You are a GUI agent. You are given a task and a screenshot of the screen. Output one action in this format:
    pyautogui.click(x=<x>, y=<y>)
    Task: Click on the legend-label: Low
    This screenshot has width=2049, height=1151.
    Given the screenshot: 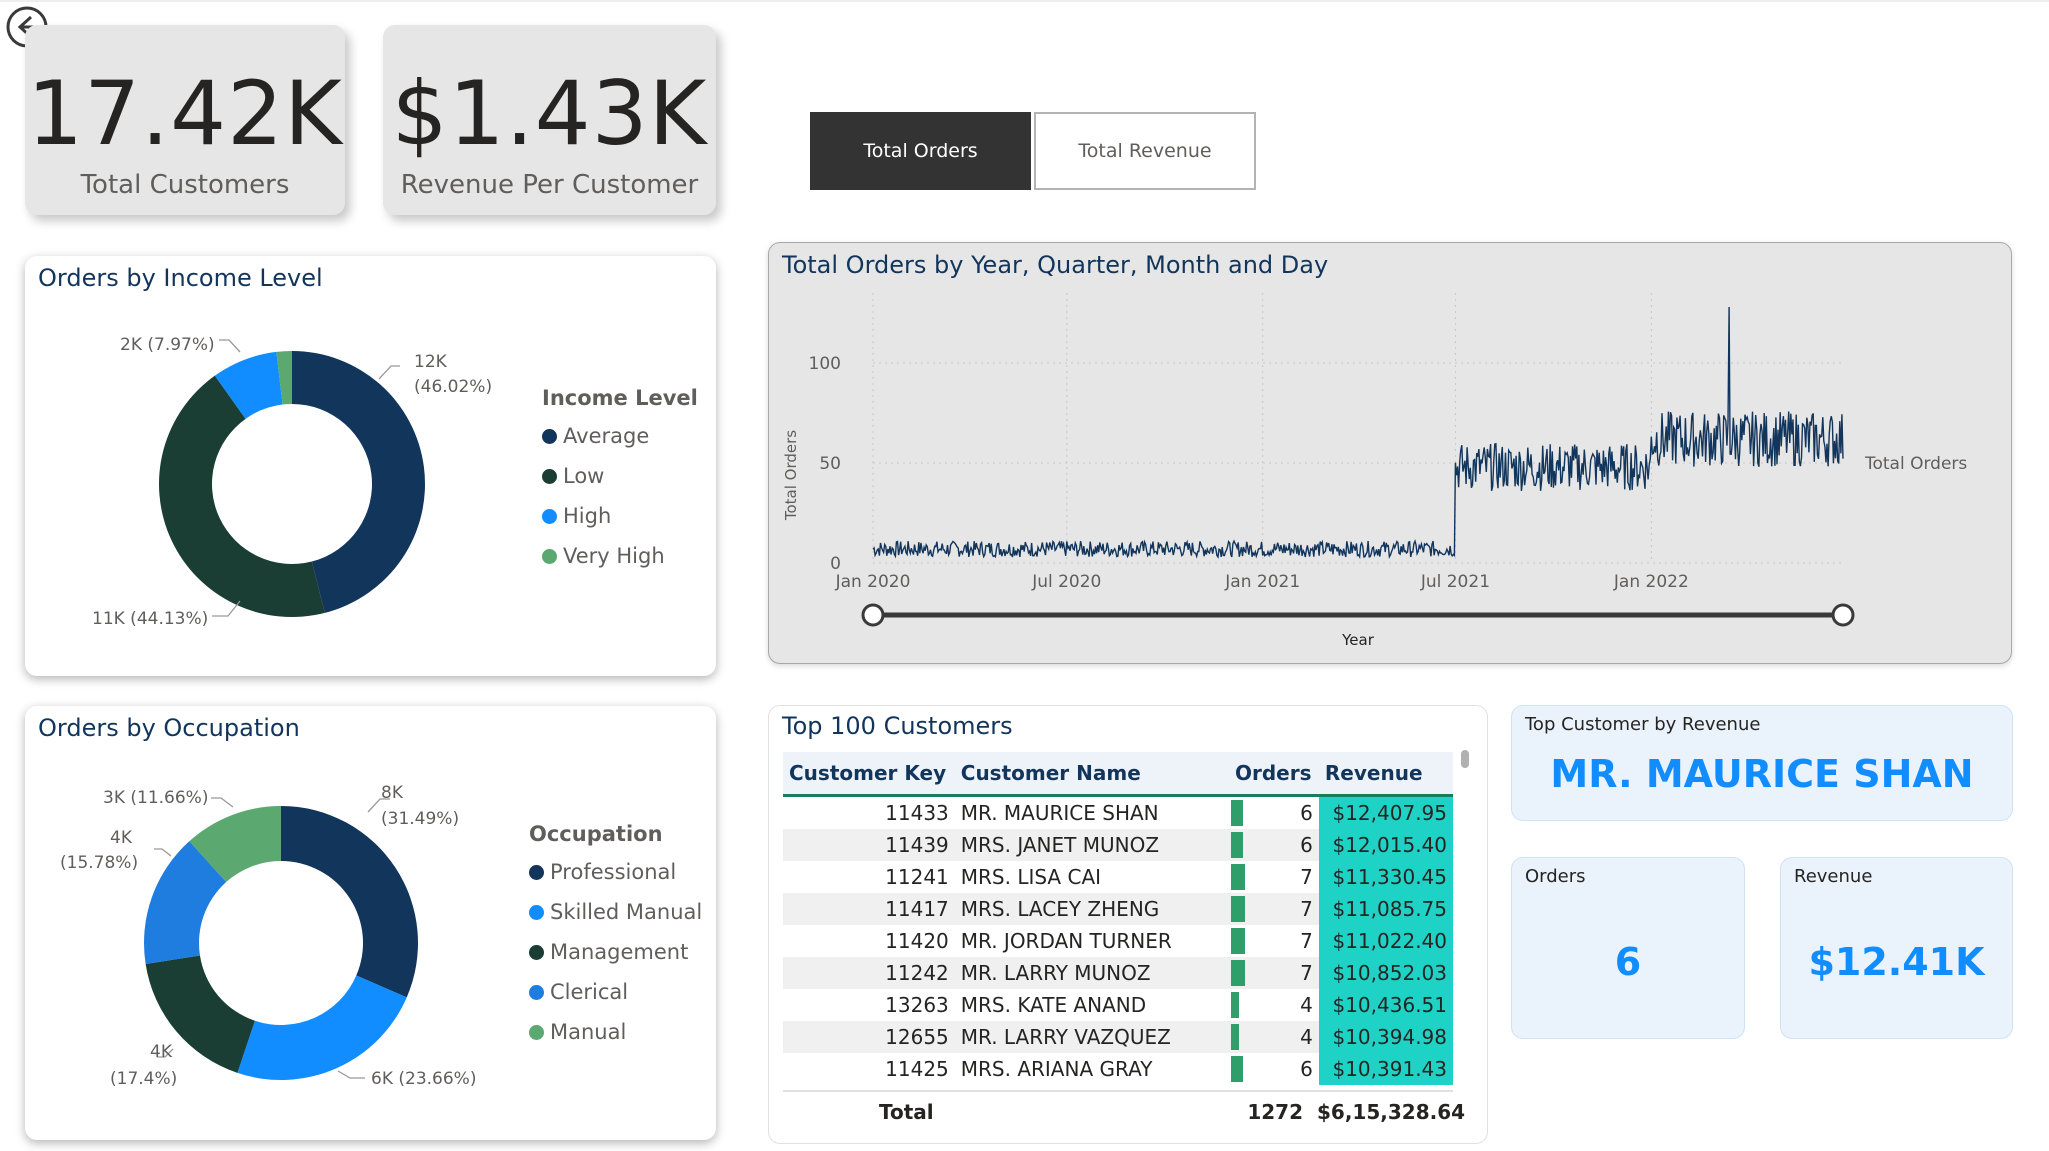 What is the action you would take?
    pyautogui.click(x=584, y=476)
    